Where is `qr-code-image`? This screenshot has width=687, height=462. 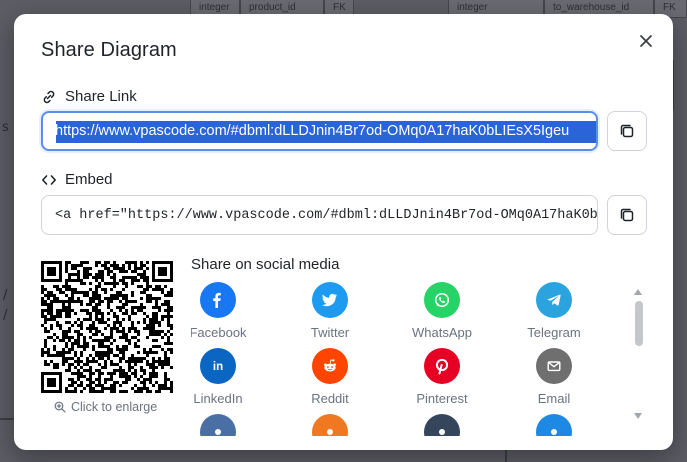 qr-code-image is located at coordinates (107, 327).